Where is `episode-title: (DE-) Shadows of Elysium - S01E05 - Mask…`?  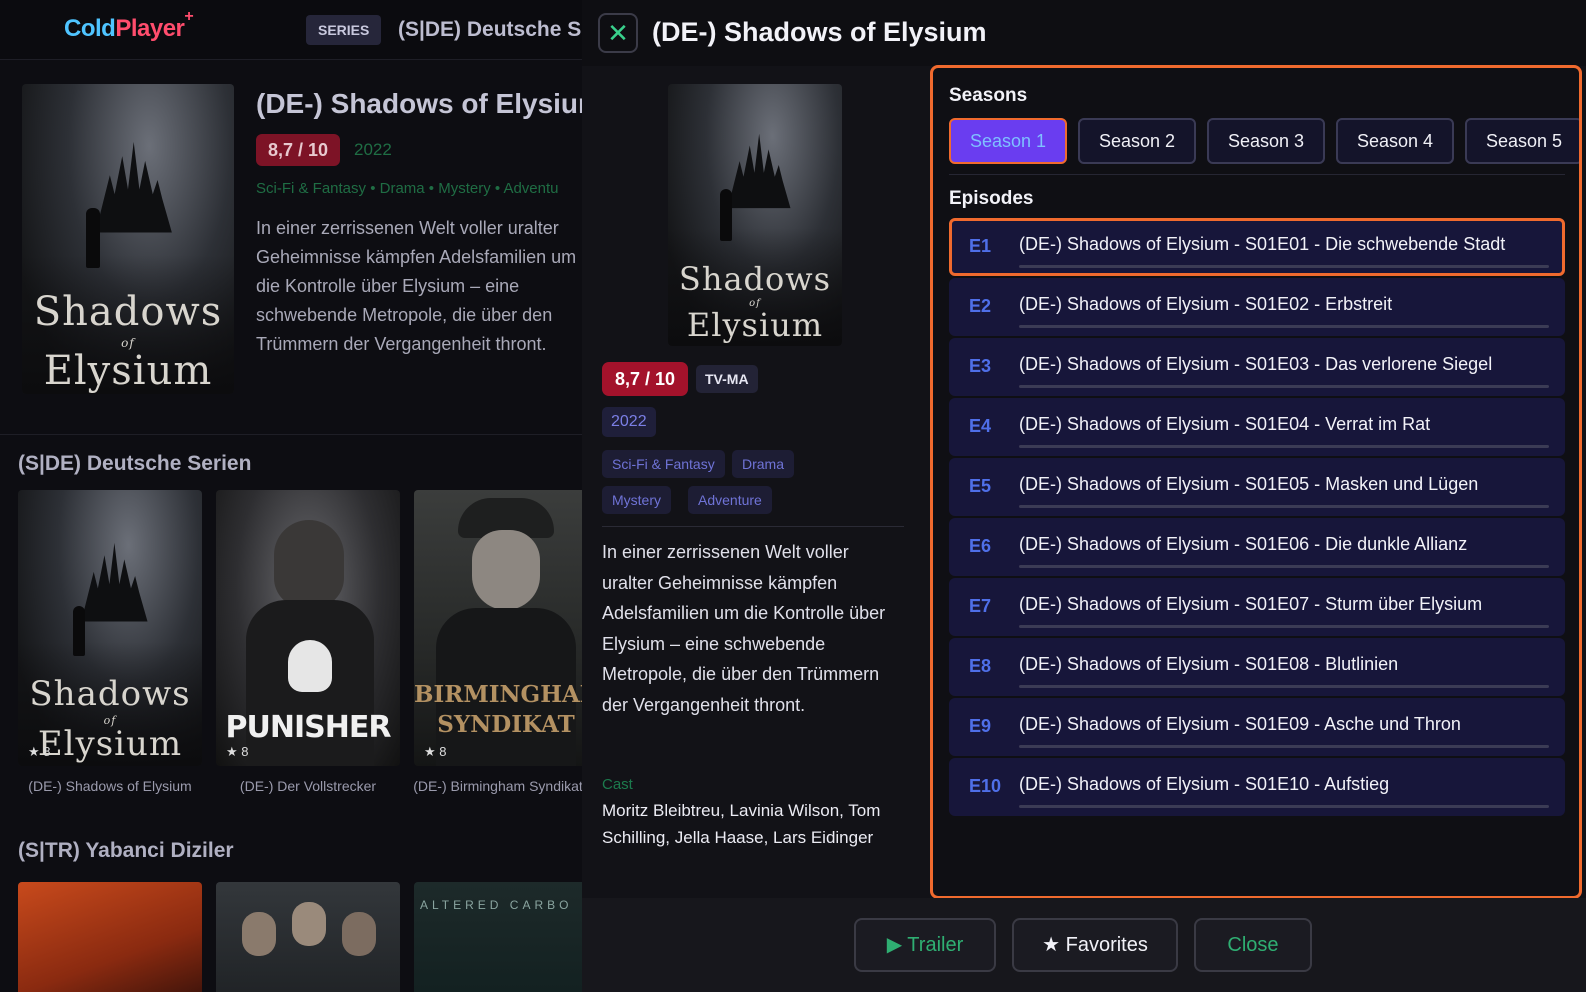
episode-title: (DE-) Shadows of Elysium - S01E05 - Mask… is located at coordinates (1249, 484).